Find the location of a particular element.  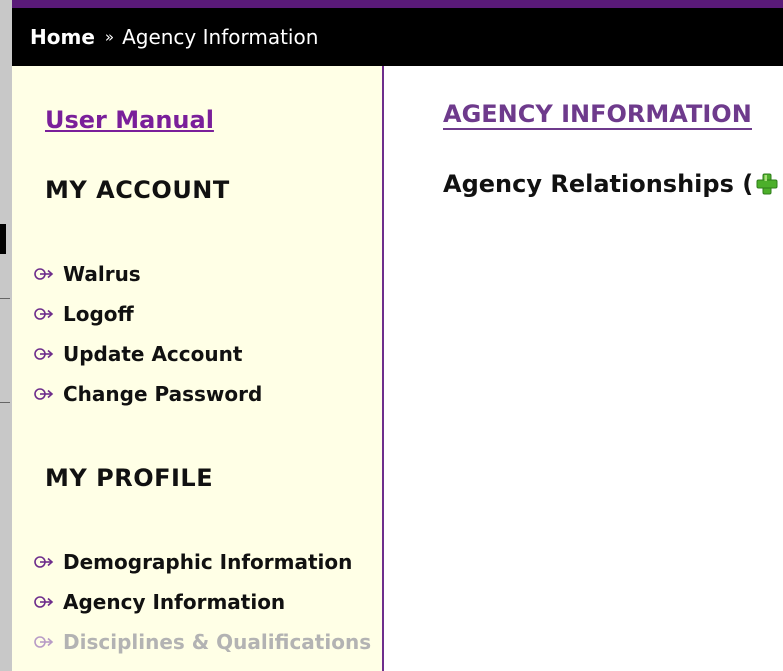

sidebar-item-label: Demographic Information is located at coordinates (208, 562).